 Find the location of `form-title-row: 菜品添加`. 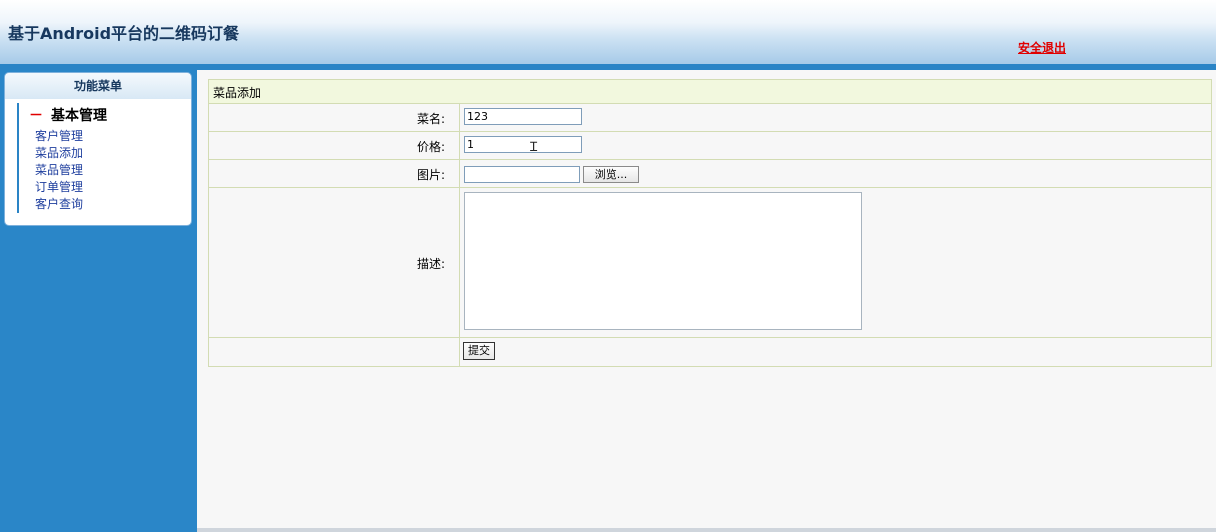

form-title-row: 菜品添加 is located at coordinates (710, 92).